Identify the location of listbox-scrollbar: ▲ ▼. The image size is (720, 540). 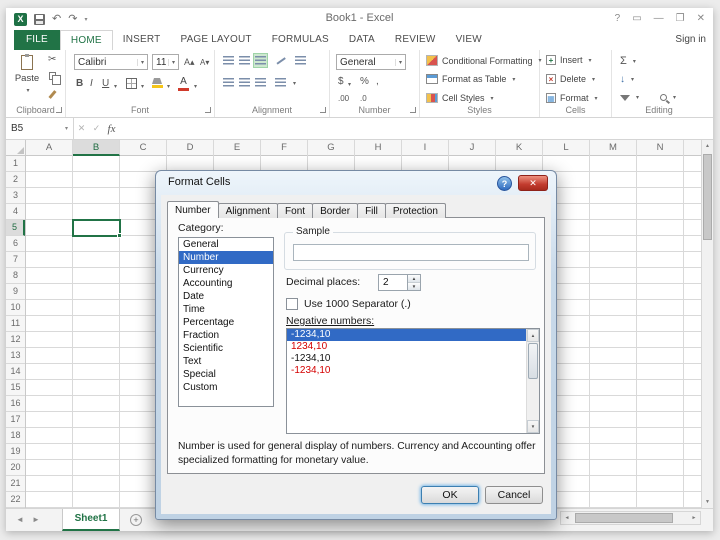
(532, 381).